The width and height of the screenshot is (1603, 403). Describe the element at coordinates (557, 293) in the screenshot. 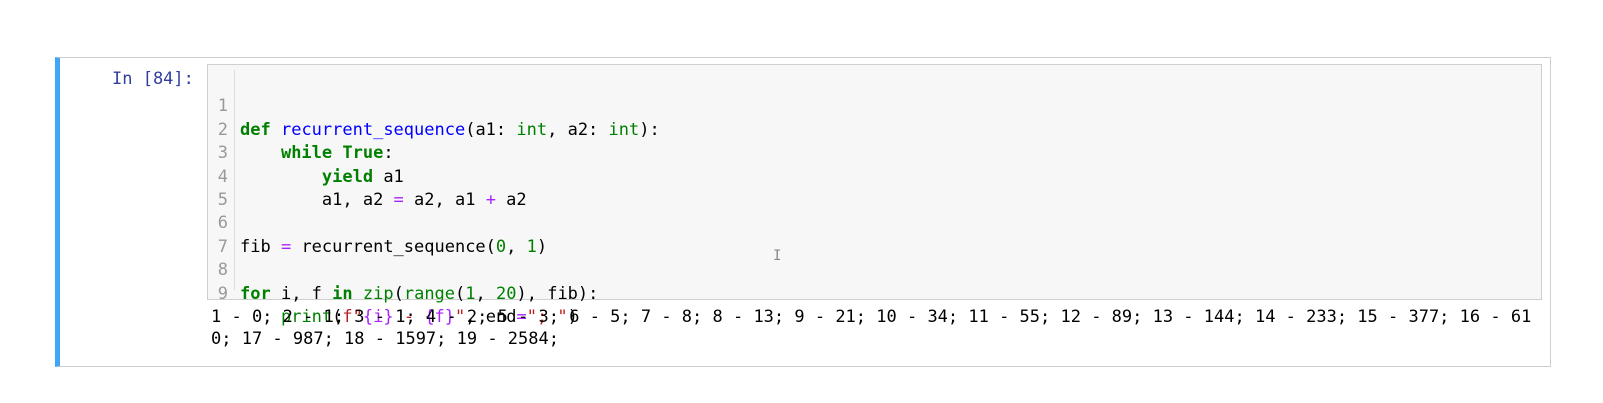

I see `code-text: ), fib):` at that location.